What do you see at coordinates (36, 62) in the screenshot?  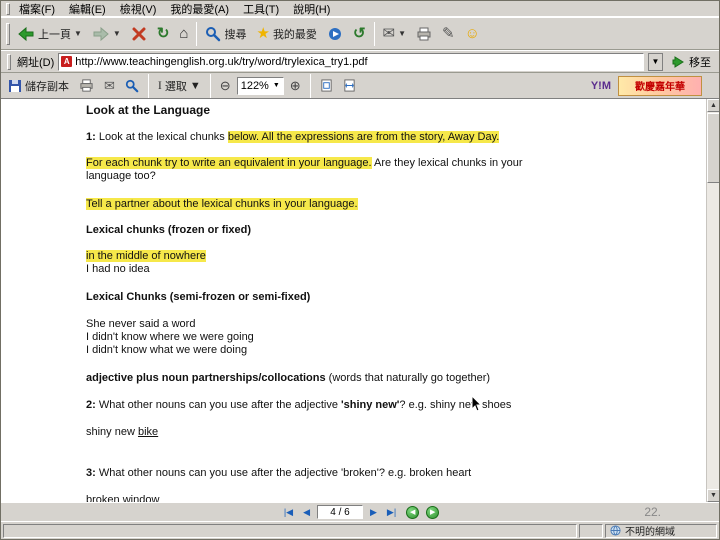 I see `address-label: 網址(D)` at bounding box center [36, 62].